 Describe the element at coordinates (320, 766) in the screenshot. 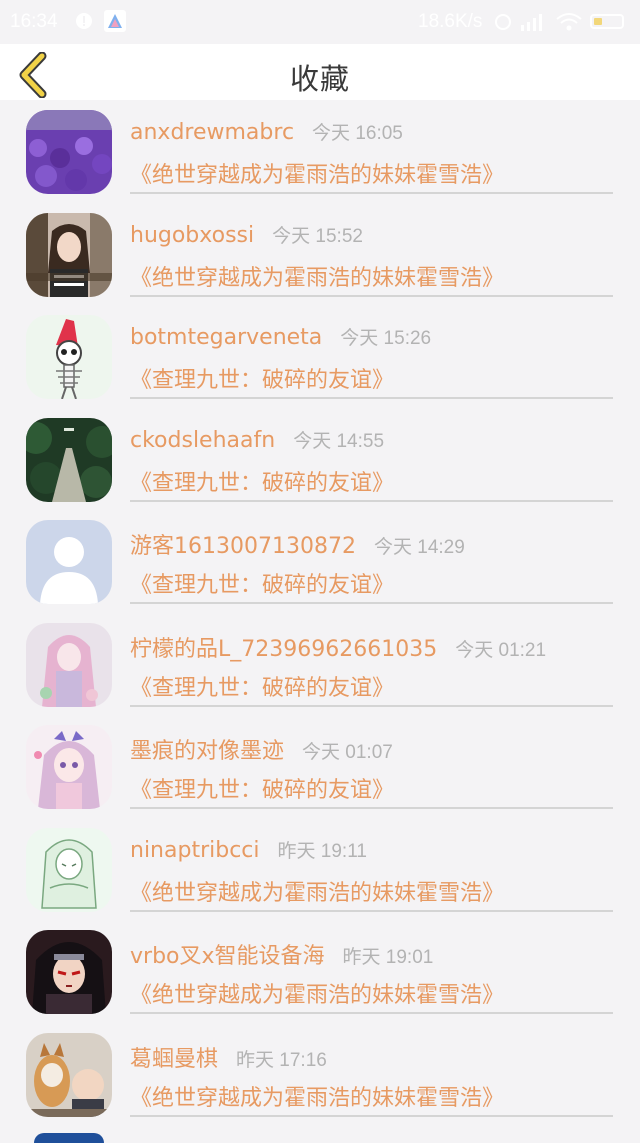

I see `list-item: 墨痕的对像墨迹 今天 01:07 《查理九世：破碎的友谊》` at that location.